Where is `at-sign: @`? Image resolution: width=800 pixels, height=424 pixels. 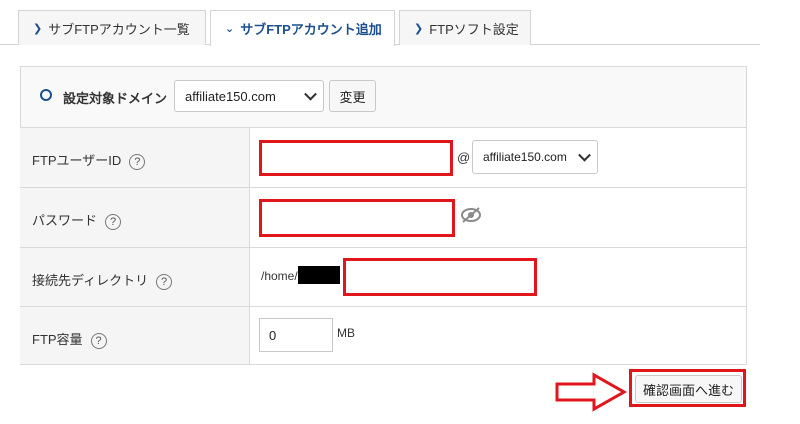 at-sign: @ is located at coordinates (464, 157).